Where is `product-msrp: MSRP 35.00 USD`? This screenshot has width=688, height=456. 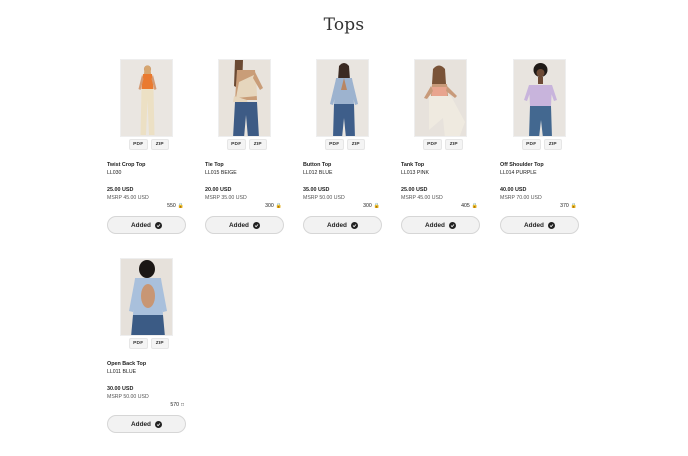 product-msrp: MSRP 35.00 USD is located at coordinates (226, 198).